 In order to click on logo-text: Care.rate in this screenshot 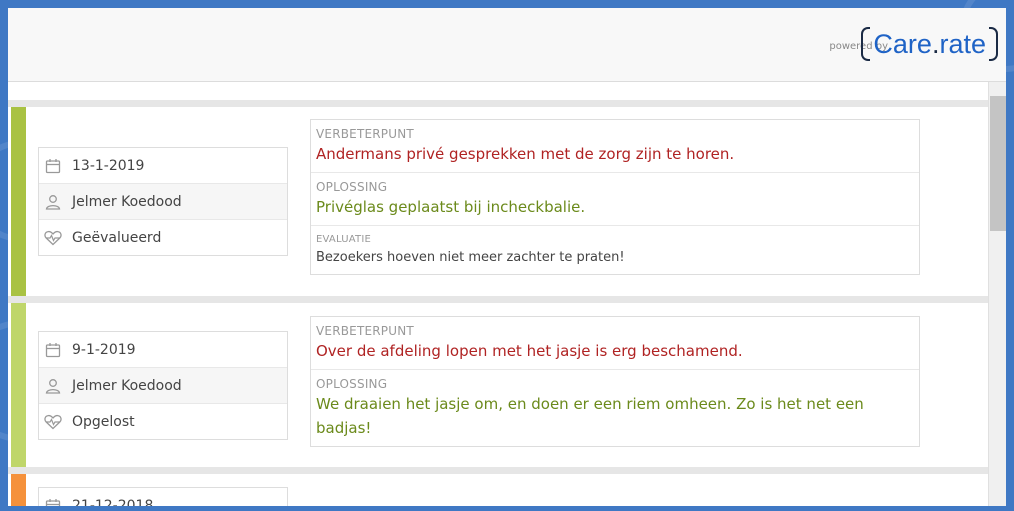, I will do `click(929, 44)`.